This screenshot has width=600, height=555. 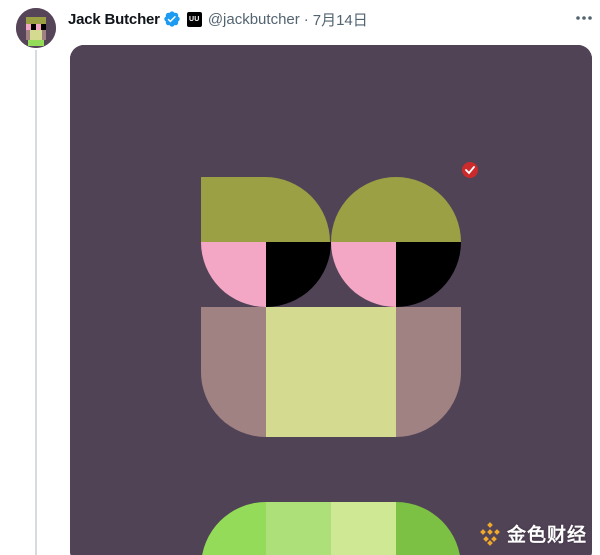 I want to click on affiliate-badge-label: UU, so click(x=194, y=19).